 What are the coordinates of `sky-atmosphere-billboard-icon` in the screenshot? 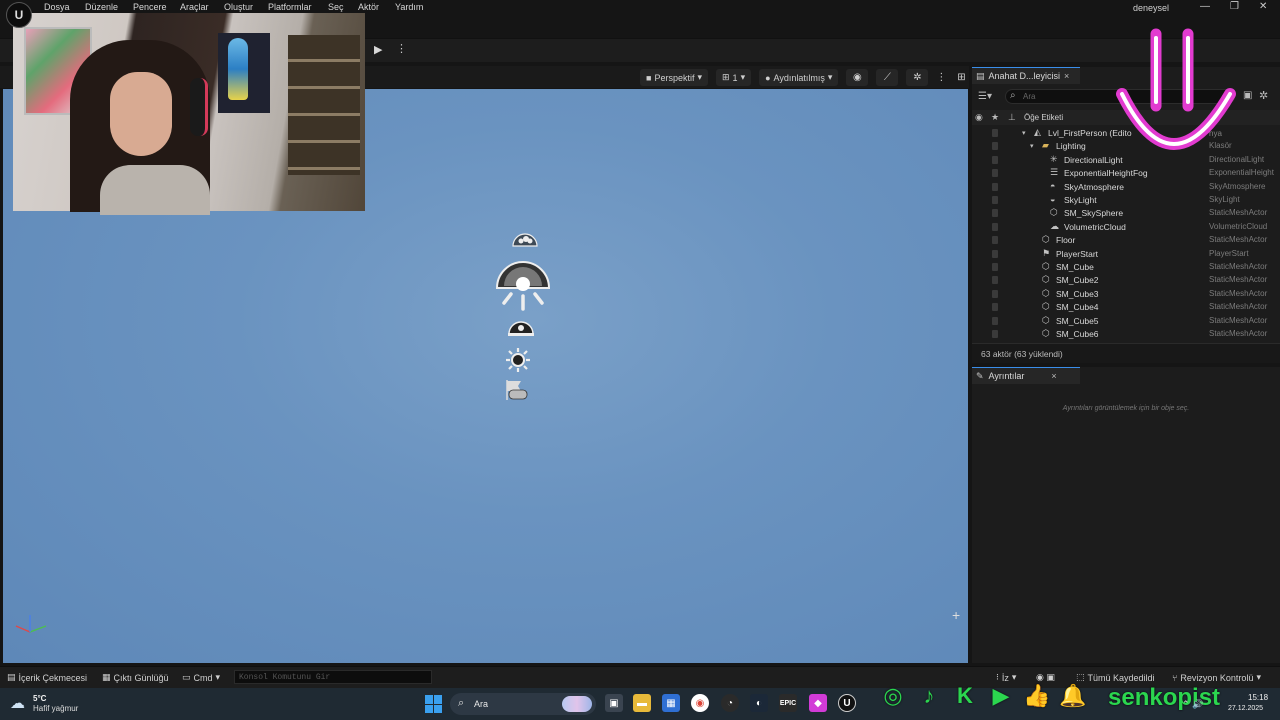 It's located at (525, 239).